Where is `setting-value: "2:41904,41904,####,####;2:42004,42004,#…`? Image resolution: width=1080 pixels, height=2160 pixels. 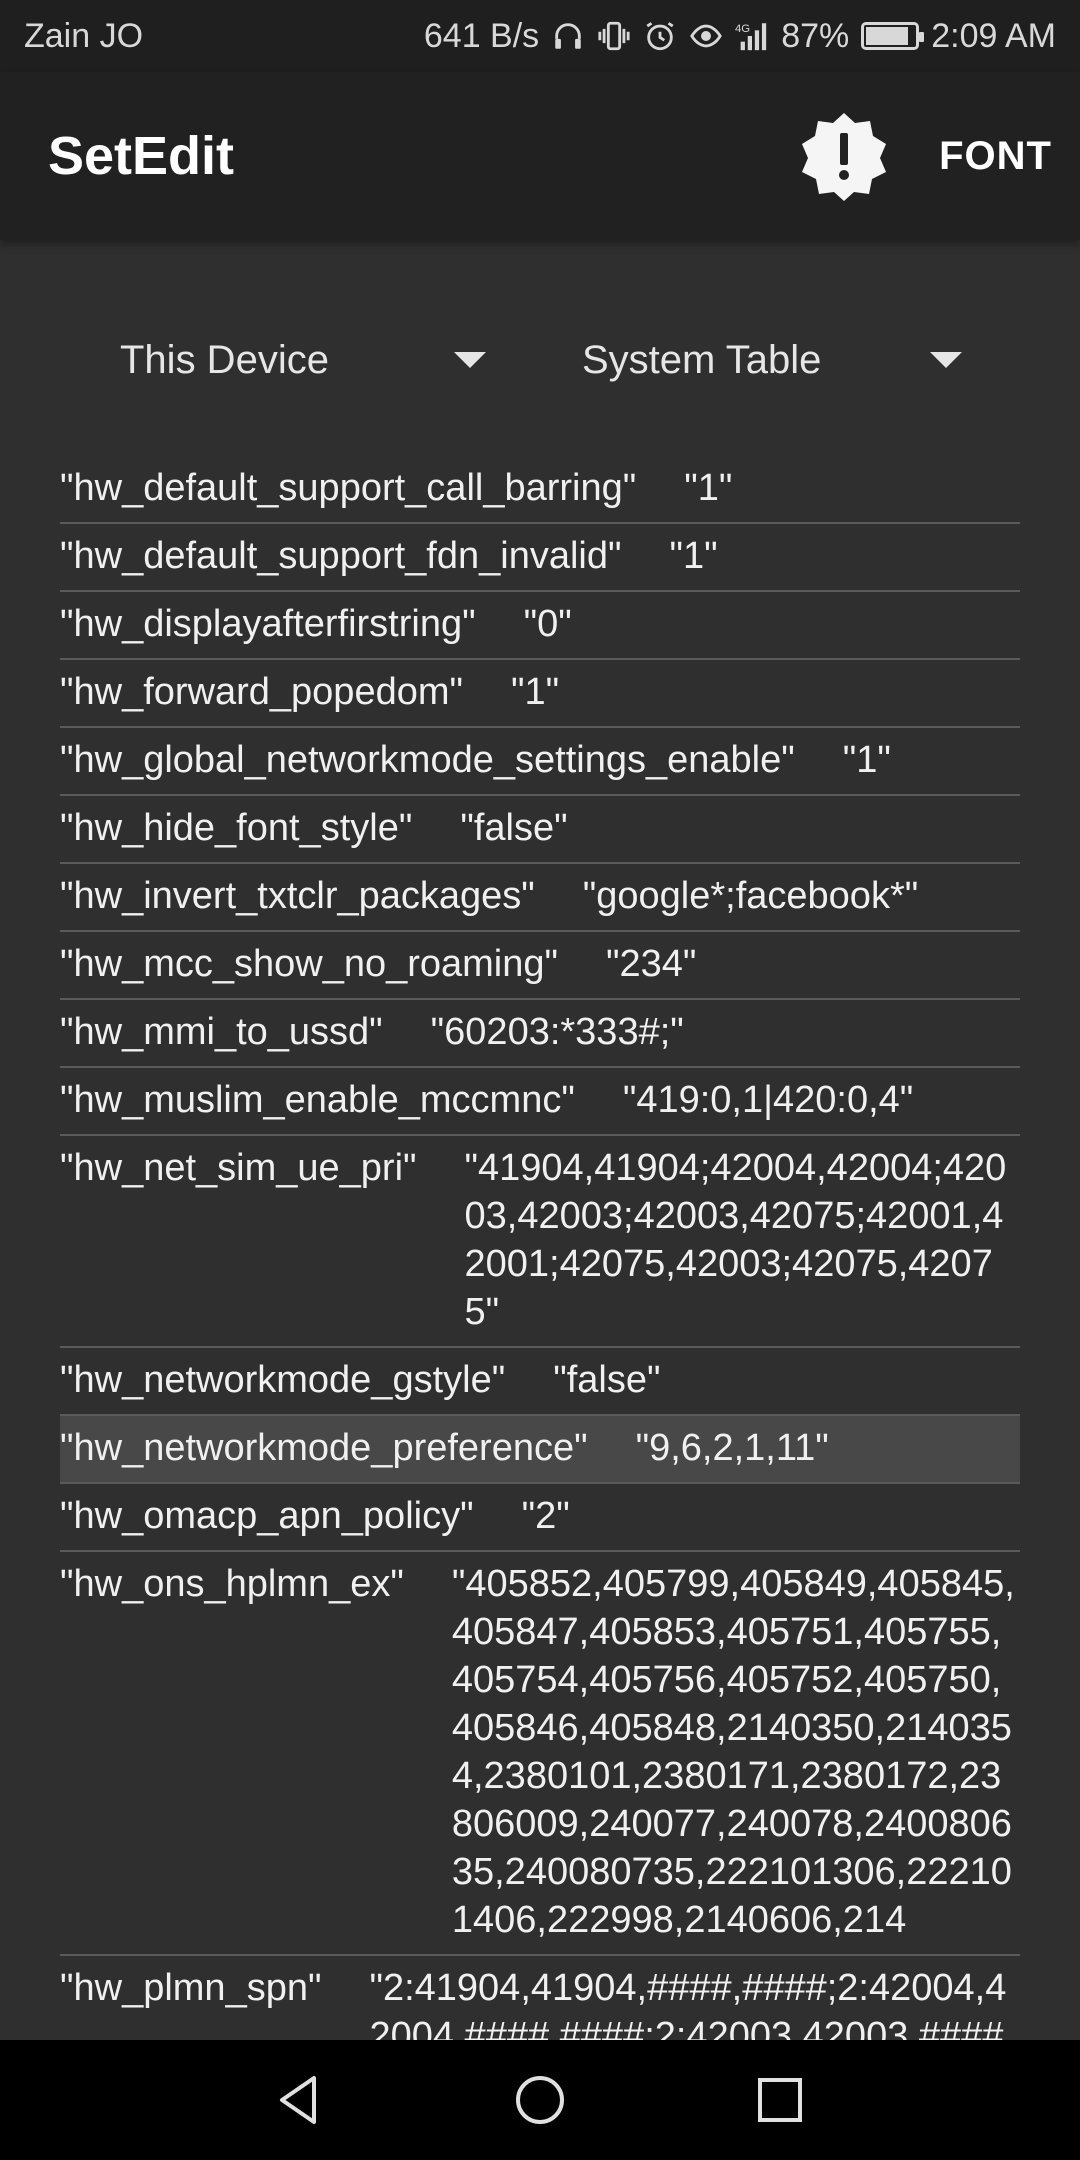 setting-value: "2:41904,41904,####,####;2:42004,42004,#… is located at coordinates (691, 2003).